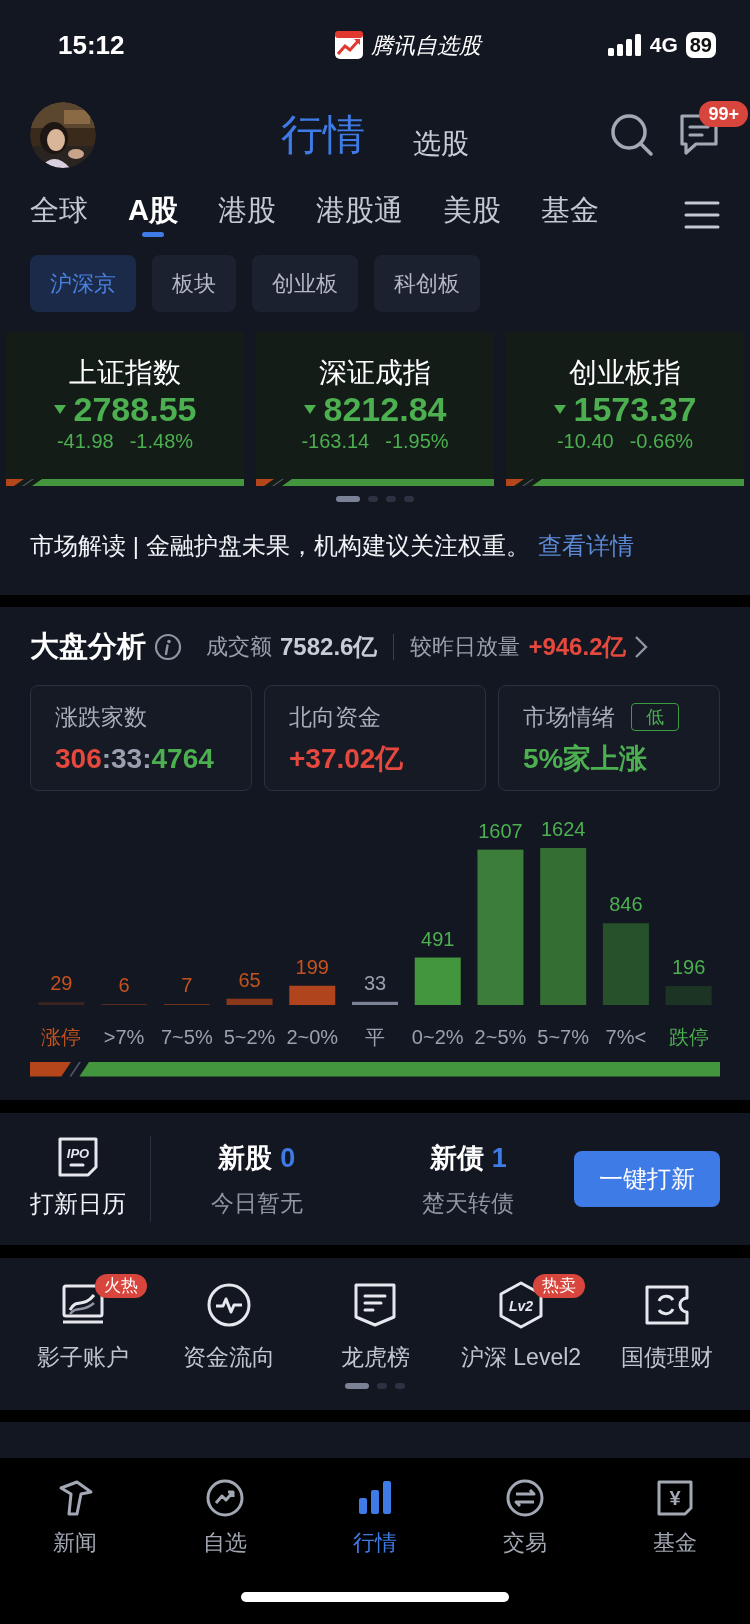  Describe the element at coordinates (83, 283) in the screenshot. I see `filter-tab: 沪深京` at that location.